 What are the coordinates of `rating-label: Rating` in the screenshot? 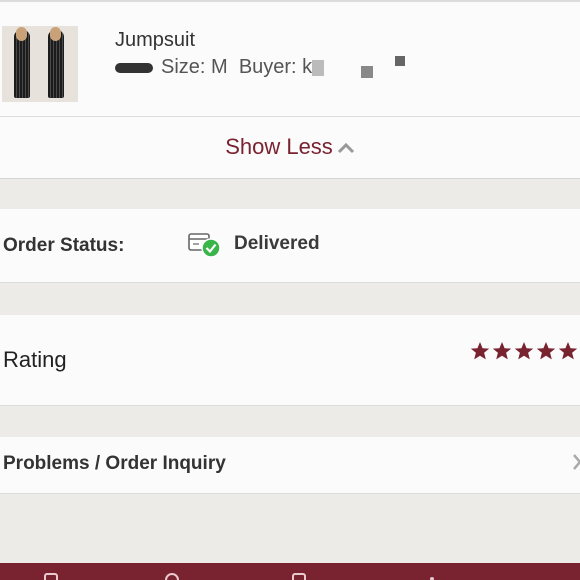 It's located at (35, 359).